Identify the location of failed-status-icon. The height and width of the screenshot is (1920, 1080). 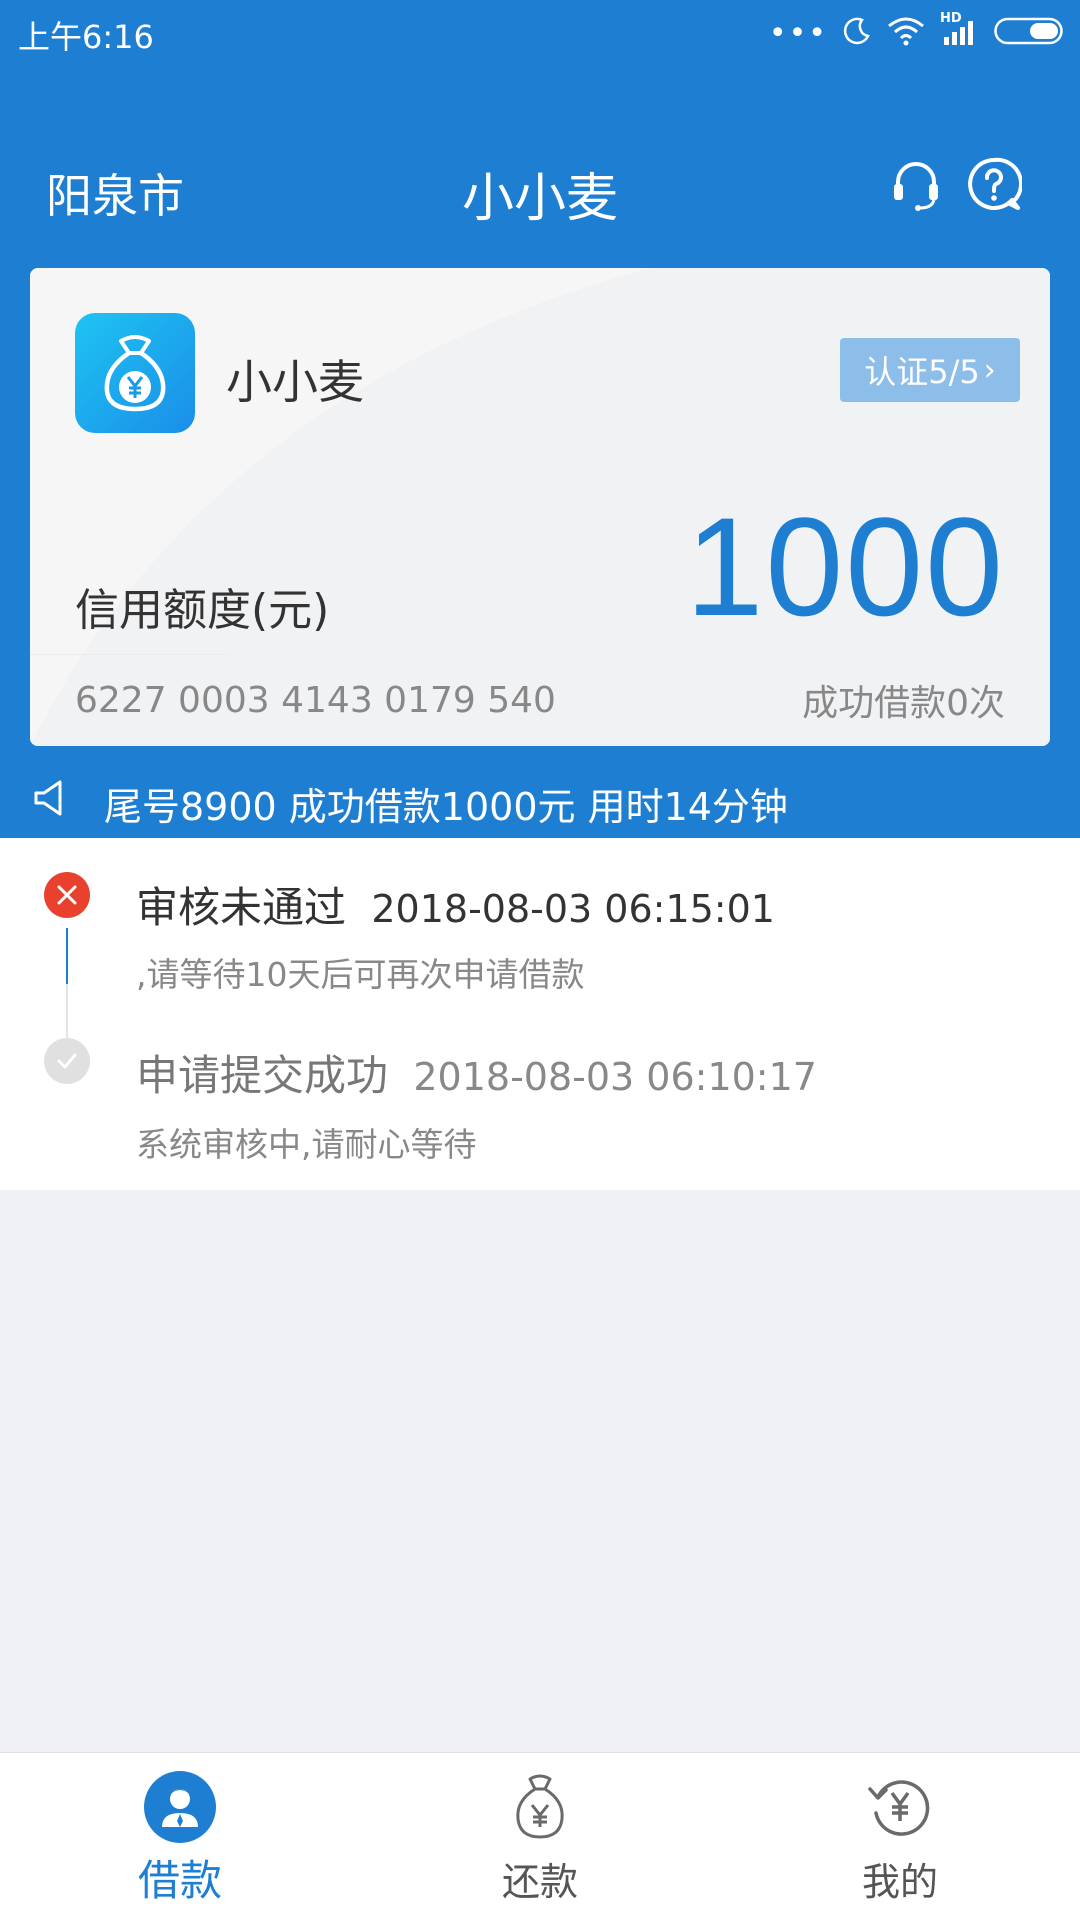
(67, 895).